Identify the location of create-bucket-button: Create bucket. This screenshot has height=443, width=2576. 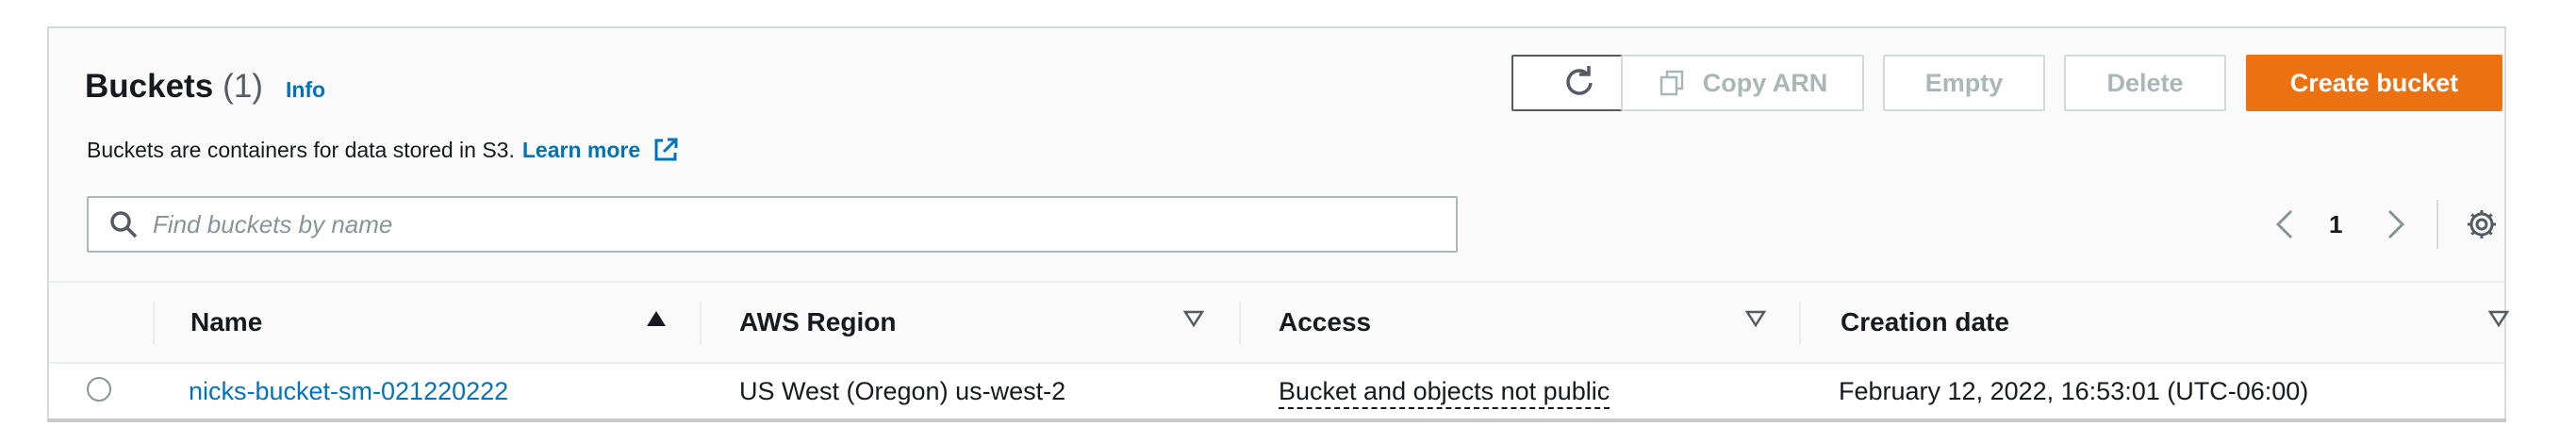
(2374, 83).